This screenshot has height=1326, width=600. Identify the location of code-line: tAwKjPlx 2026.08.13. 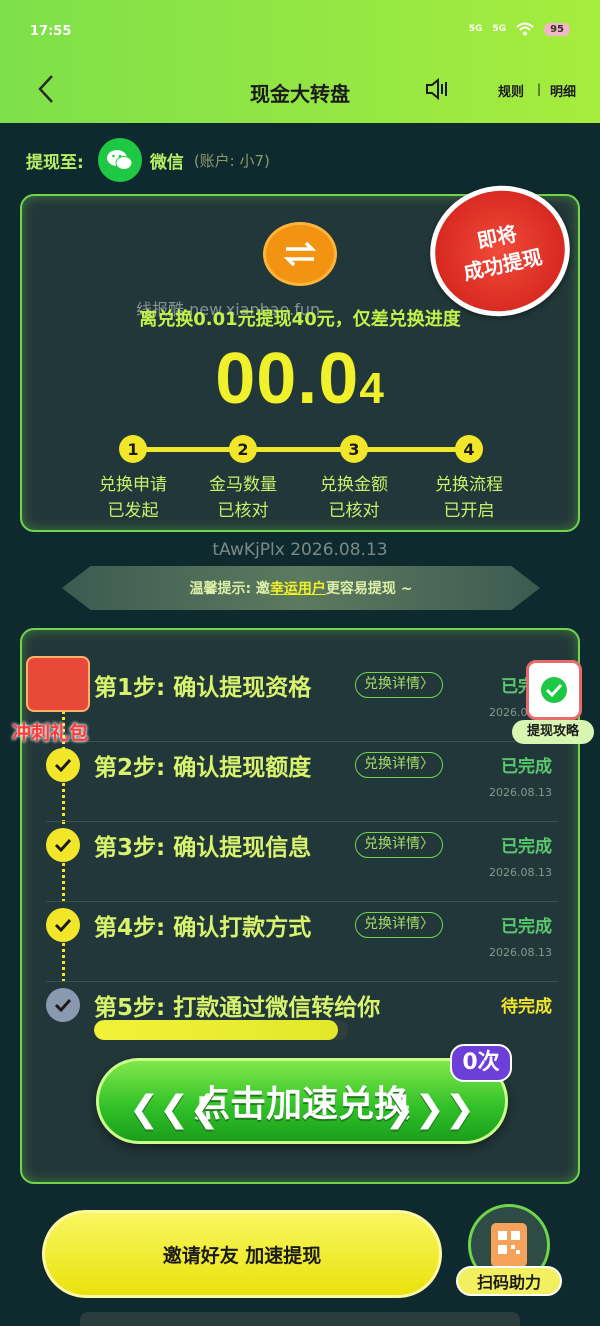
(300, 550).